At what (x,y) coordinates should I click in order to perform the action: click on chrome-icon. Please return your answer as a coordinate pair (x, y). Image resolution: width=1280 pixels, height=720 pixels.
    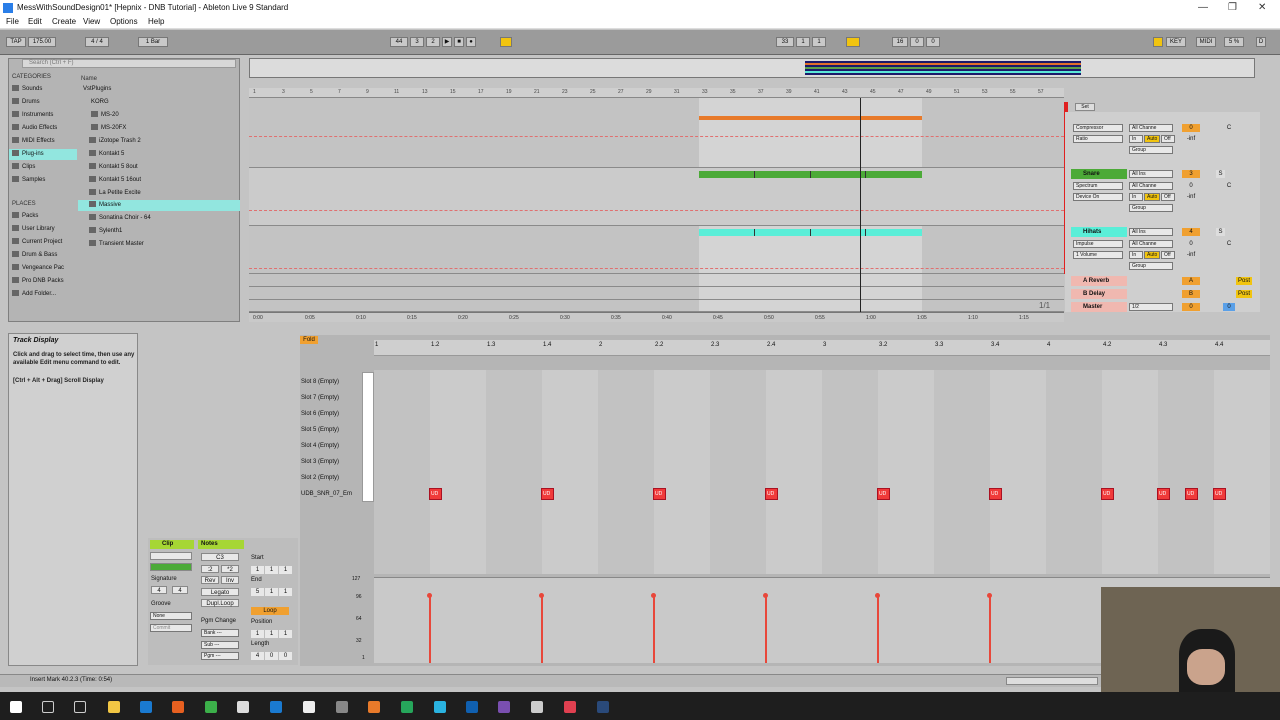
    Looking at the image, I should click on (211, 707).